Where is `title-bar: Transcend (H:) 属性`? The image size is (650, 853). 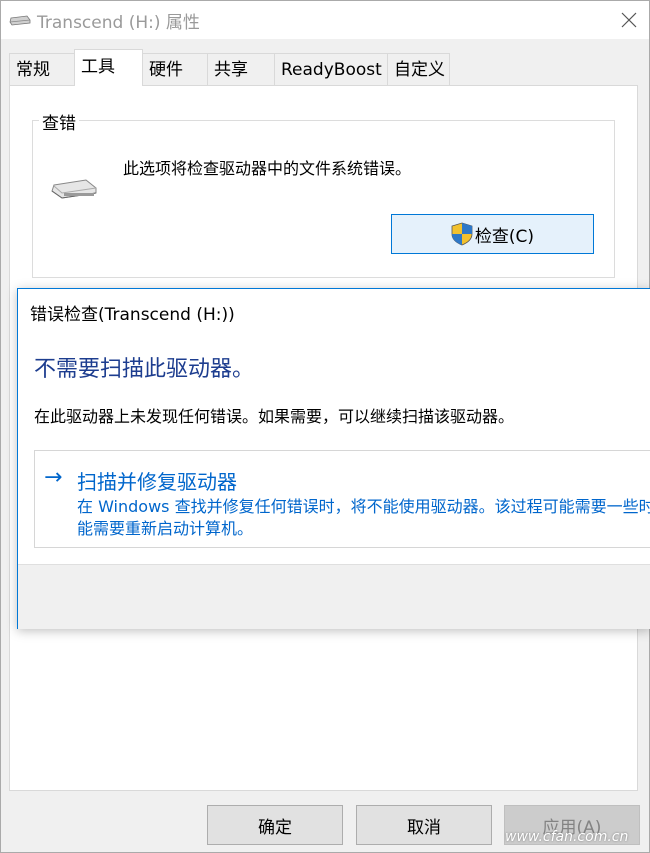
title-bar: Transcend (H:) 属性 is located at coordinates (325, 20).